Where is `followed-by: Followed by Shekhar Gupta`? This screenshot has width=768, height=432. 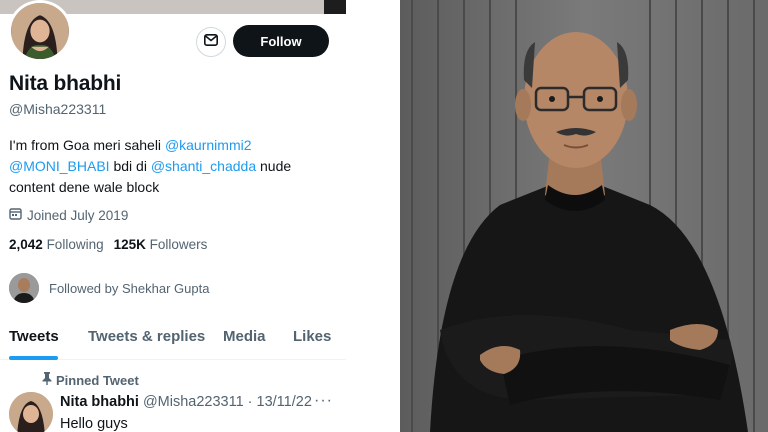 followed-by: Followed by Shekhar Gupta is located at coordinates (109, 288).